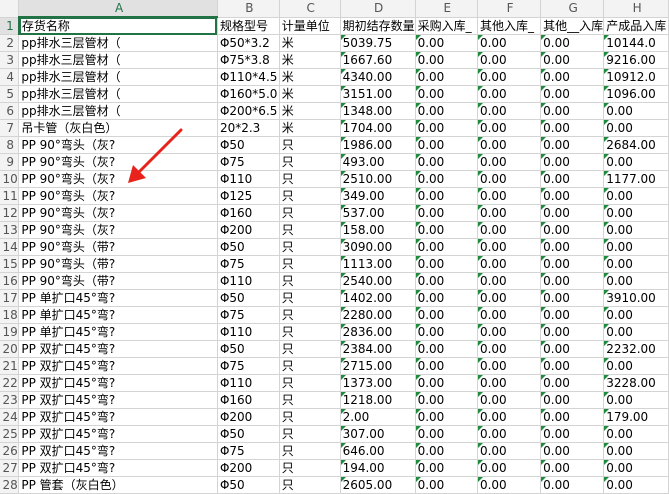  I want to click on row-header: 21, so click(10, 366).